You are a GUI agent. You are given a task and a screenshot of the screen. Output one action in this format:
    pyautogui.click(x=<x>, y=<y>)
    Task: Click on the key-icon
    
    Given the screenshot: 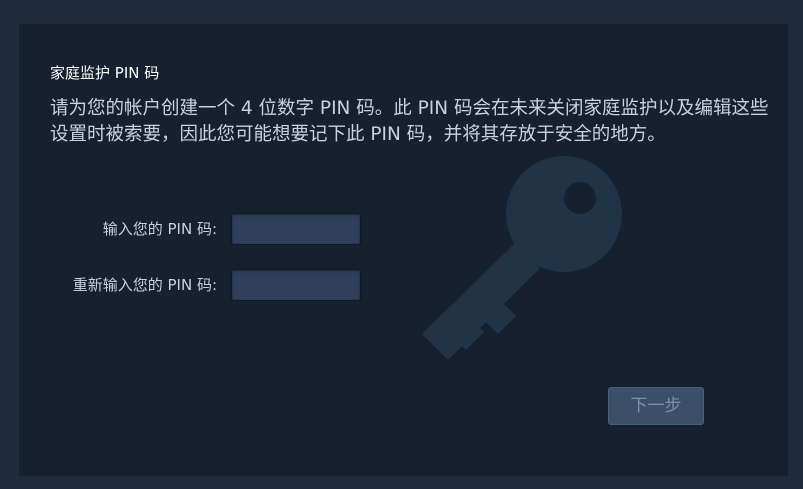 What is the action you would take?
    pyautogui.click(x=522, y=258)
    